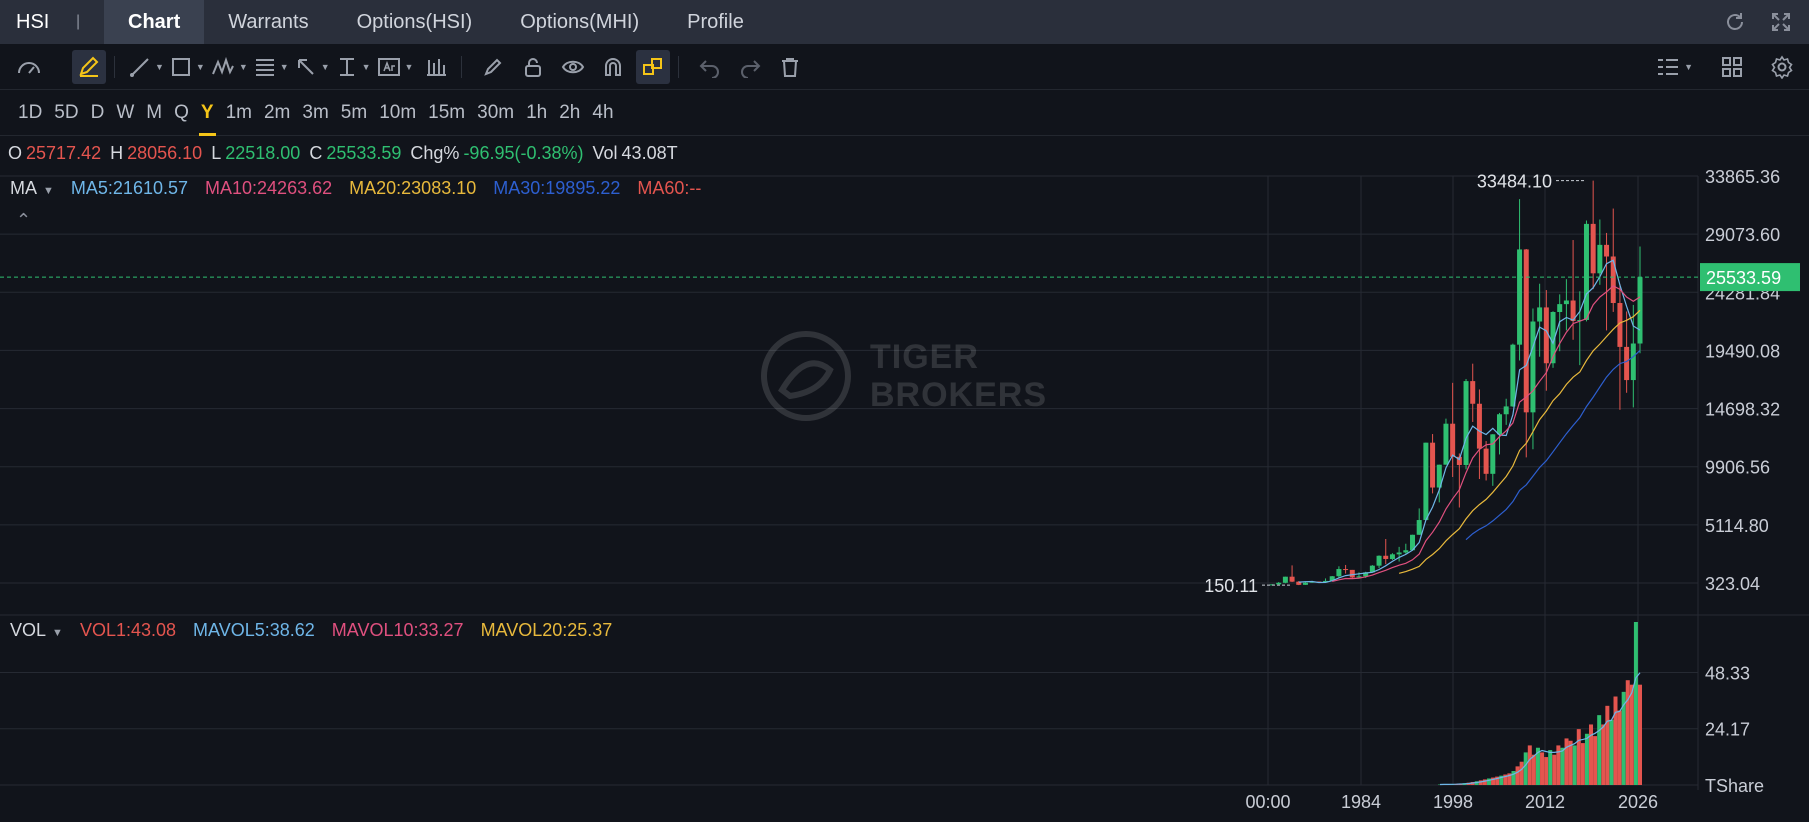 This screenshot has width=1809, height=822. What do you see at coordinates (710, 67) in the screenshot?
I see `undo-icon` at bounding box center [710, 67].